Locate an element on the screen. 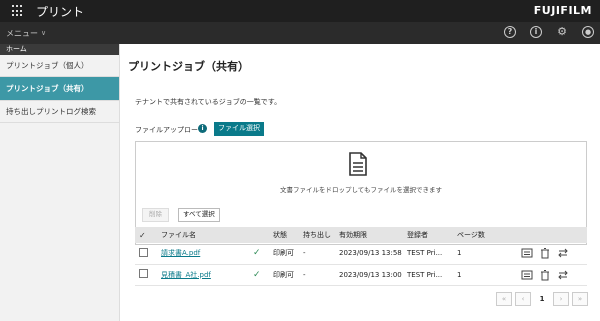 The width and height of the screenshot is (600, 321). header-takeout: 持ち出し is located at coordinates (317, 235).